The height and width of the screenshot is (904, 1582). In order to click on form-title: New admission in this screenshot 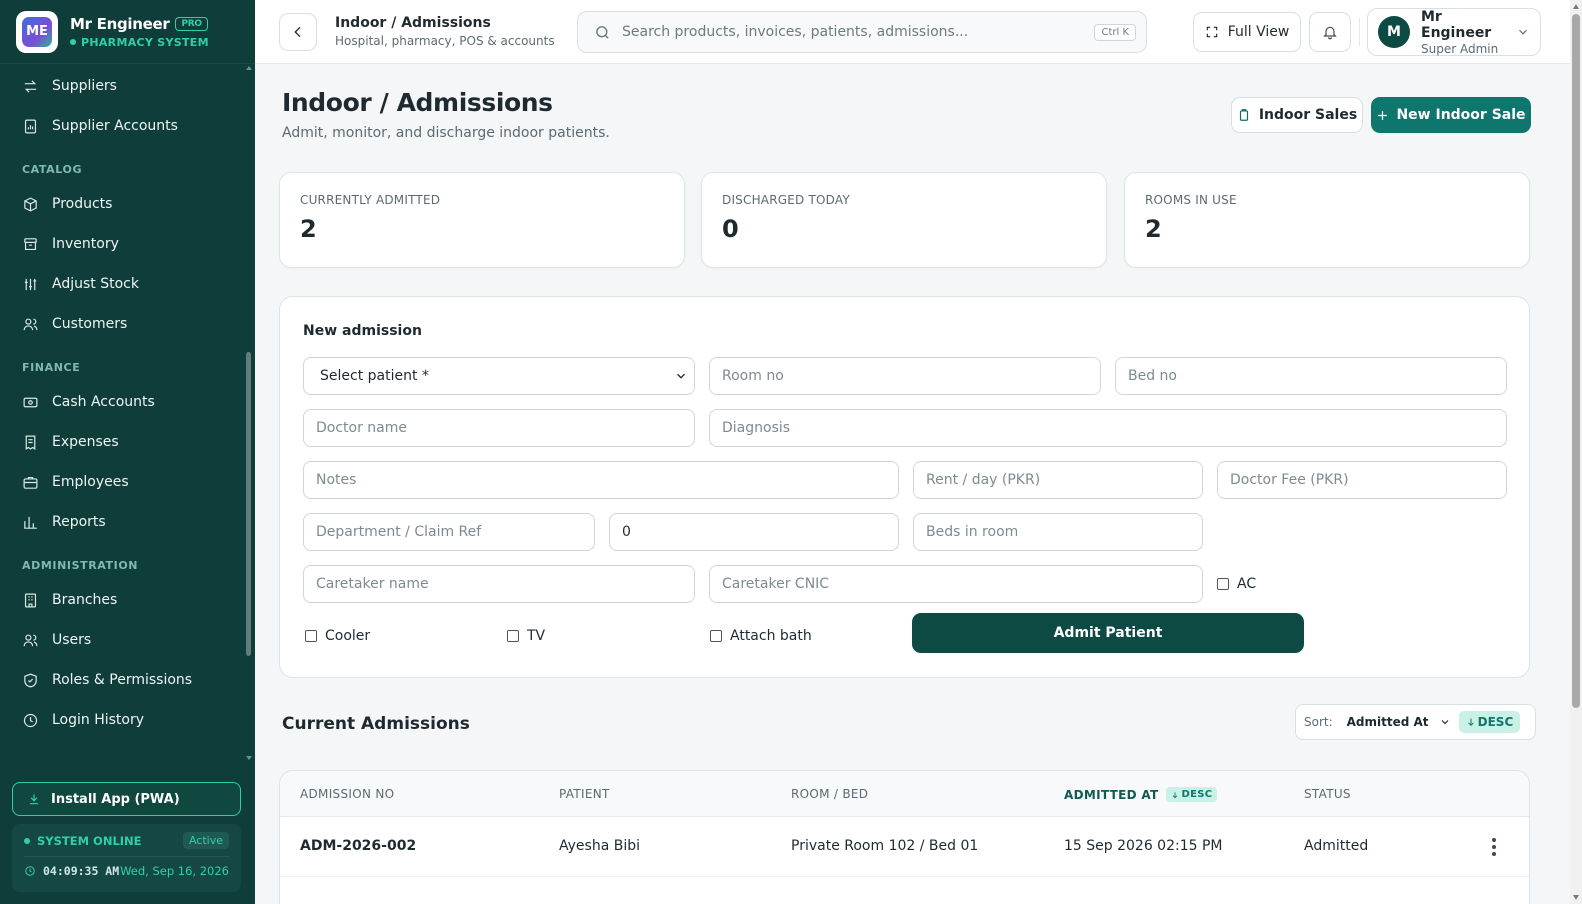, I will do `click(362, 331)`.